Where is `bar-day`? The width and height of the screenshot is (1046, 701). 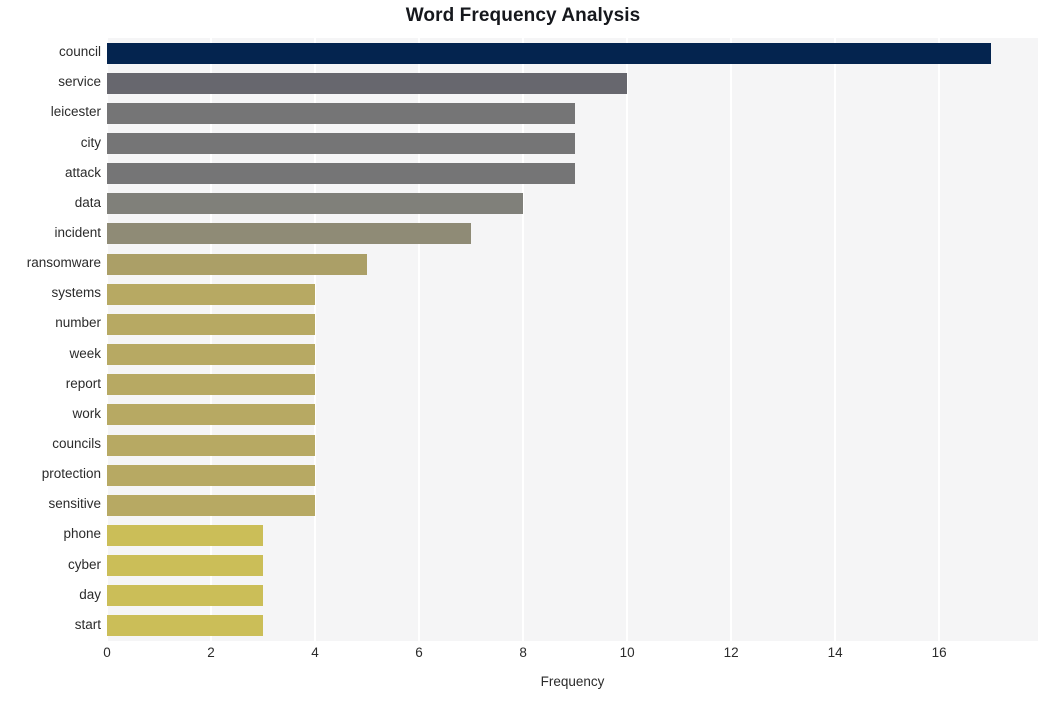
bar-day is located at coordinates (185, 596).